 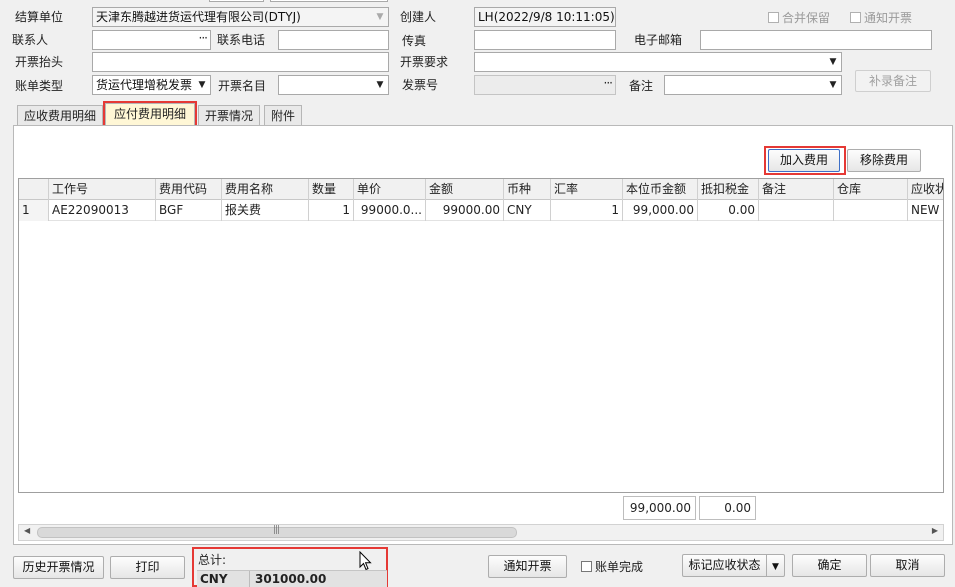 I want to click on col-header-index, so click(x=34, y=189).